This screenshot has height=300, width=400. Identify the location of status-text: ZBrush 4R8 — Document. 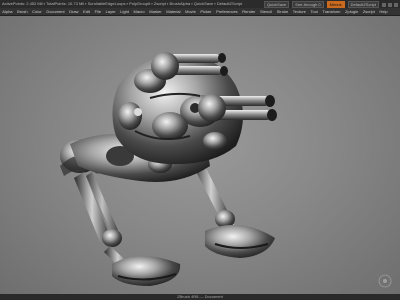
(200, 296).